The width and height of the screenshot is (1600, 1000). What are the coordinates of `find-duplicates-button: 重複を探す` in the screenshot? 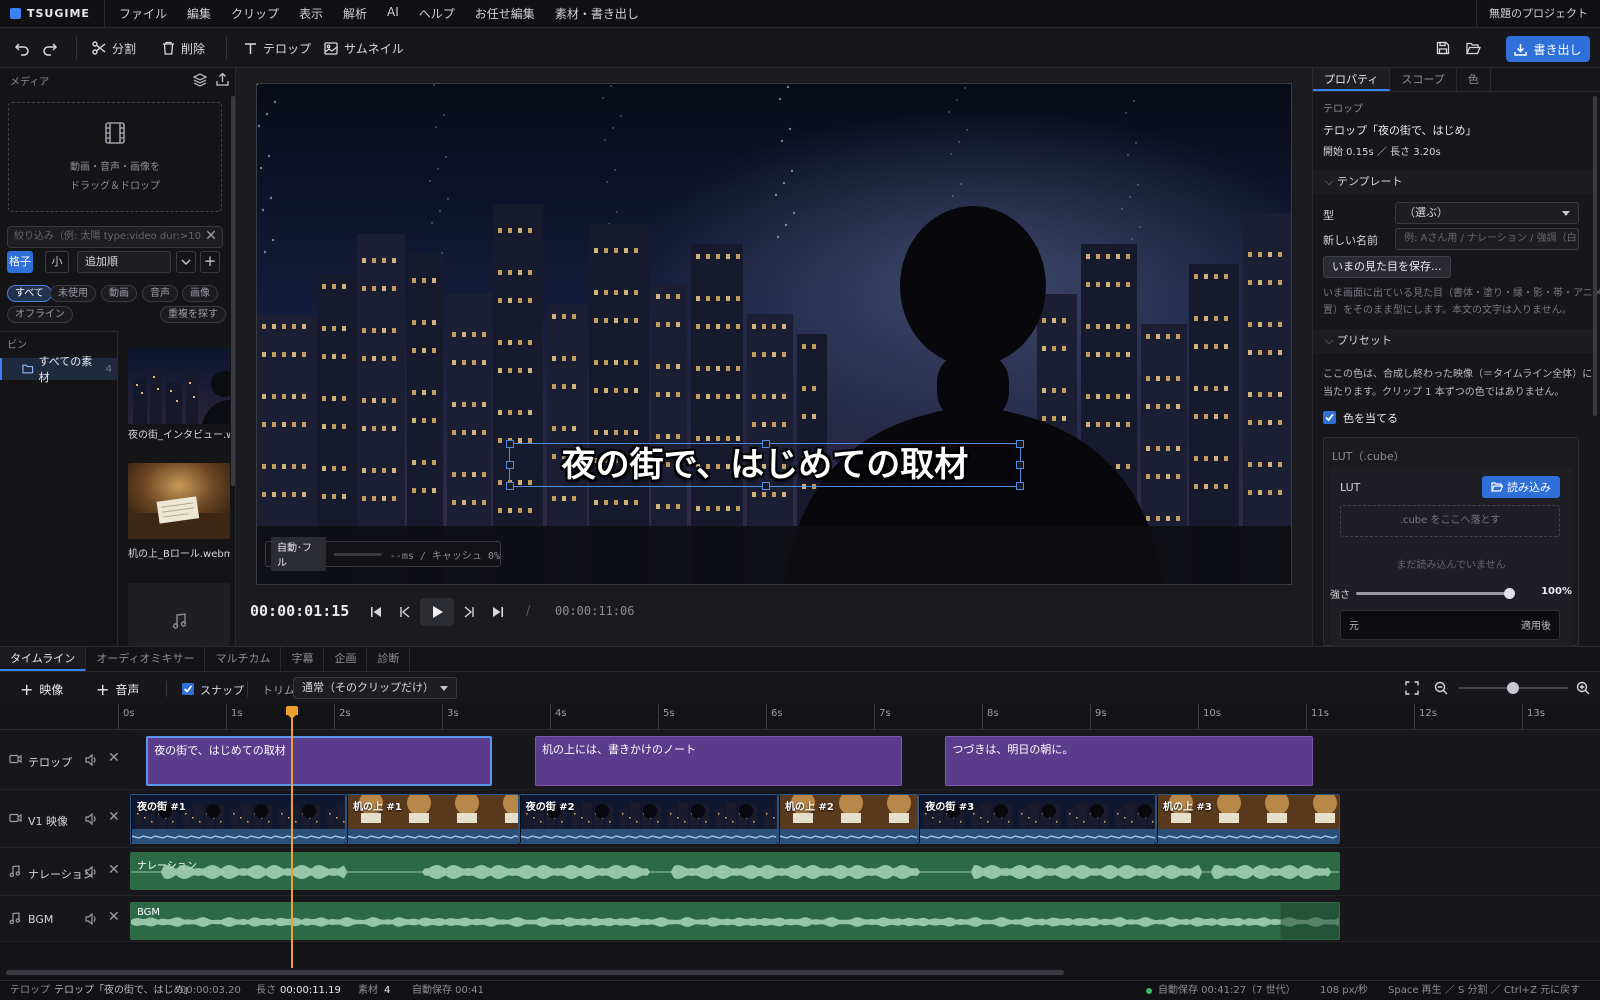 It's located at (193, 314).